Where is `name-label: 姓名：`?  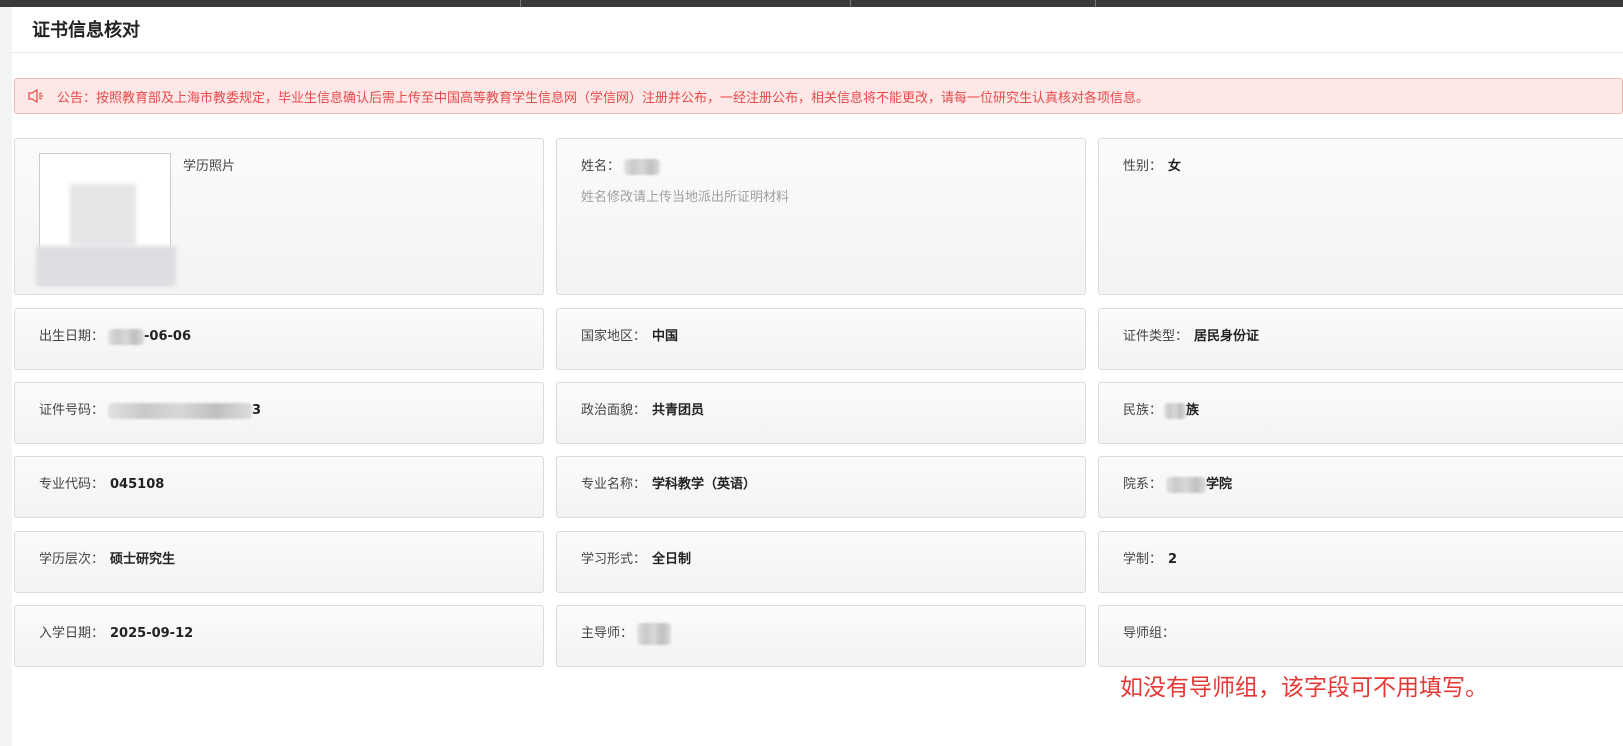
name-label: 姓名： is located at coordinates (601, 166).